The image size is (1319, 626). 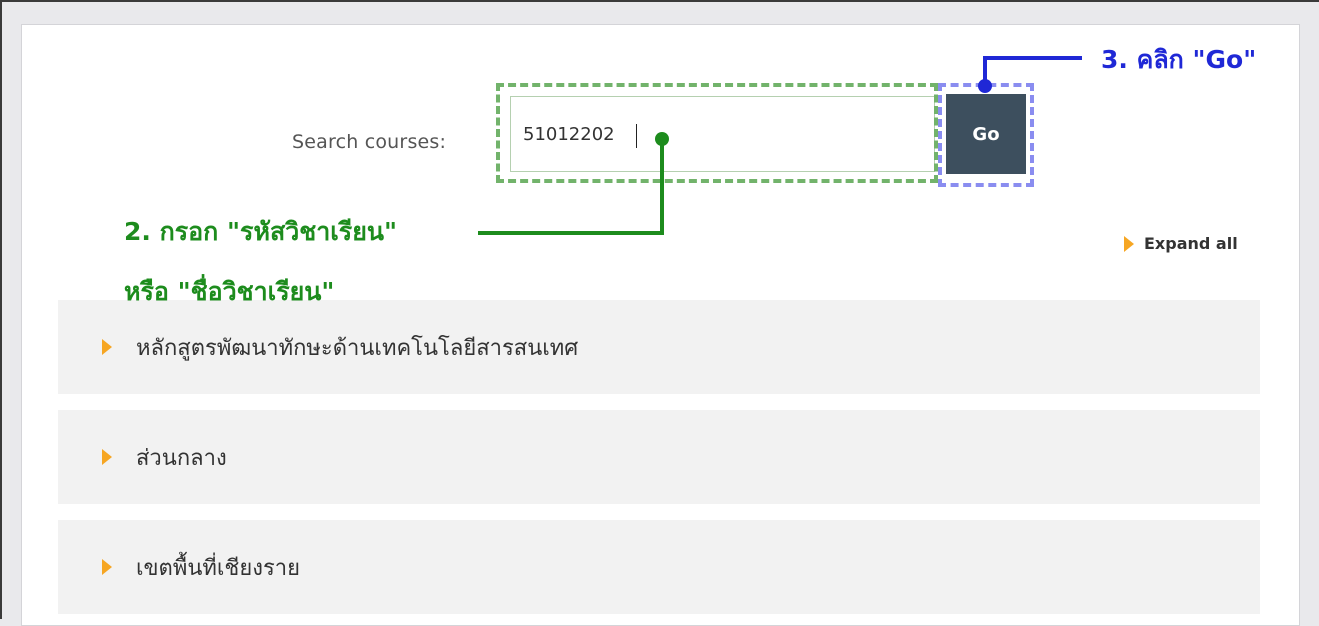 What do you see at coordinates (636, 136) in the screenshot?
I see `text-caret` at bounding box center [636, 136].